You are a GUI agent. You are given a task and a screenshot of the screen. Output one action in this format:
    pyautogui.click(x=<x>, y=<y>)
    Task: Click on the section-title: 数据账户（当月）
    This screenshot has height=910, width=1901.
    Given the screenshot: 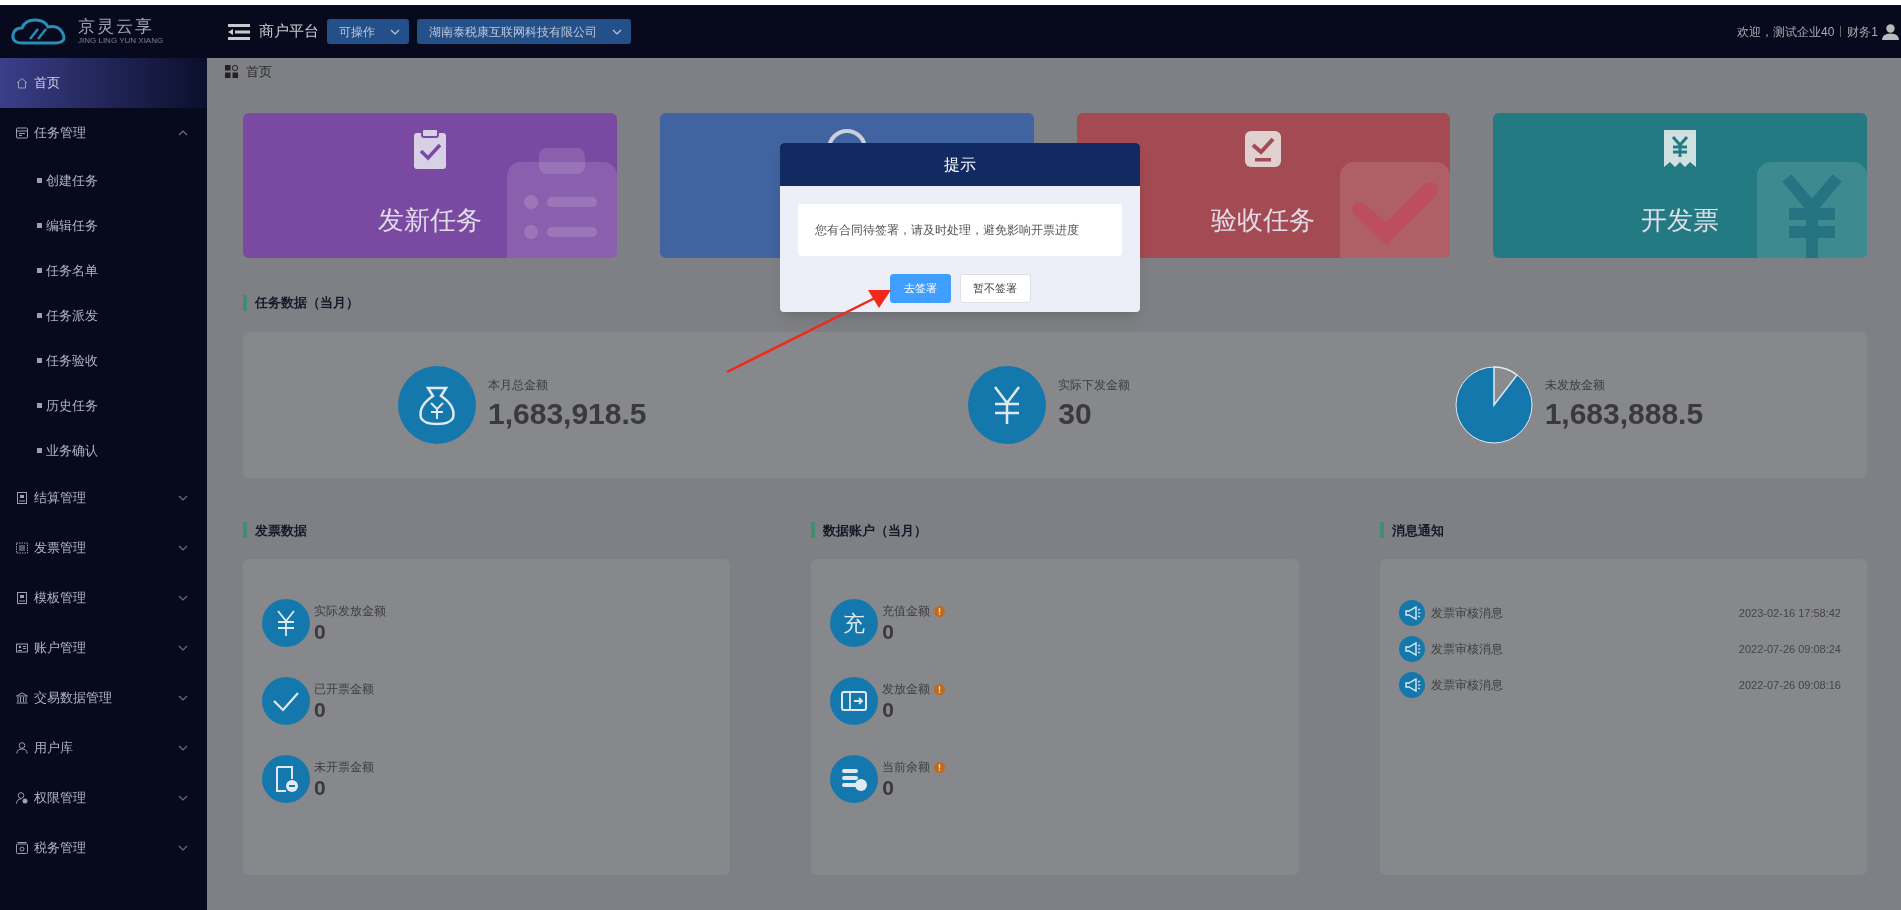 What is the action you would take?
    pyautogui.click(x=875, y=530)
    